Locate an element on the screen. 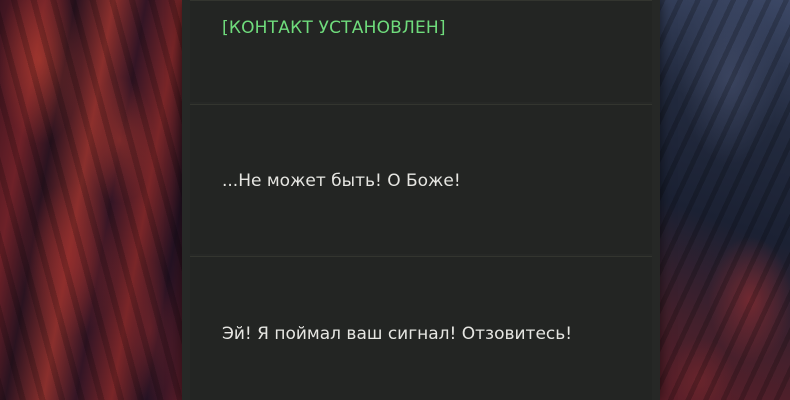 This screenshot has height=400, width=790. message-text: ...Не может быть! О Боже! is located at coordinates (341, 180).